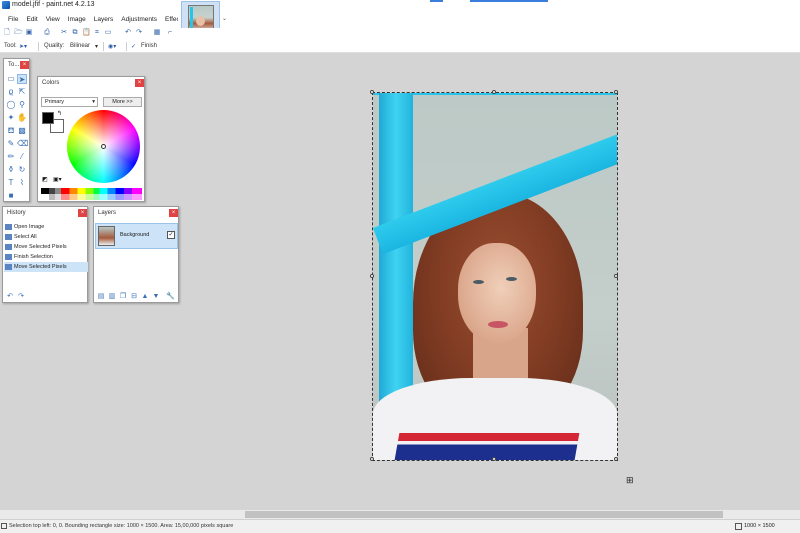 The image size is (800, 533). What do you see at coordinates (484, 514) in the screenshot?
I see `scrollbar-thumb` at bounding box center [484, 514].